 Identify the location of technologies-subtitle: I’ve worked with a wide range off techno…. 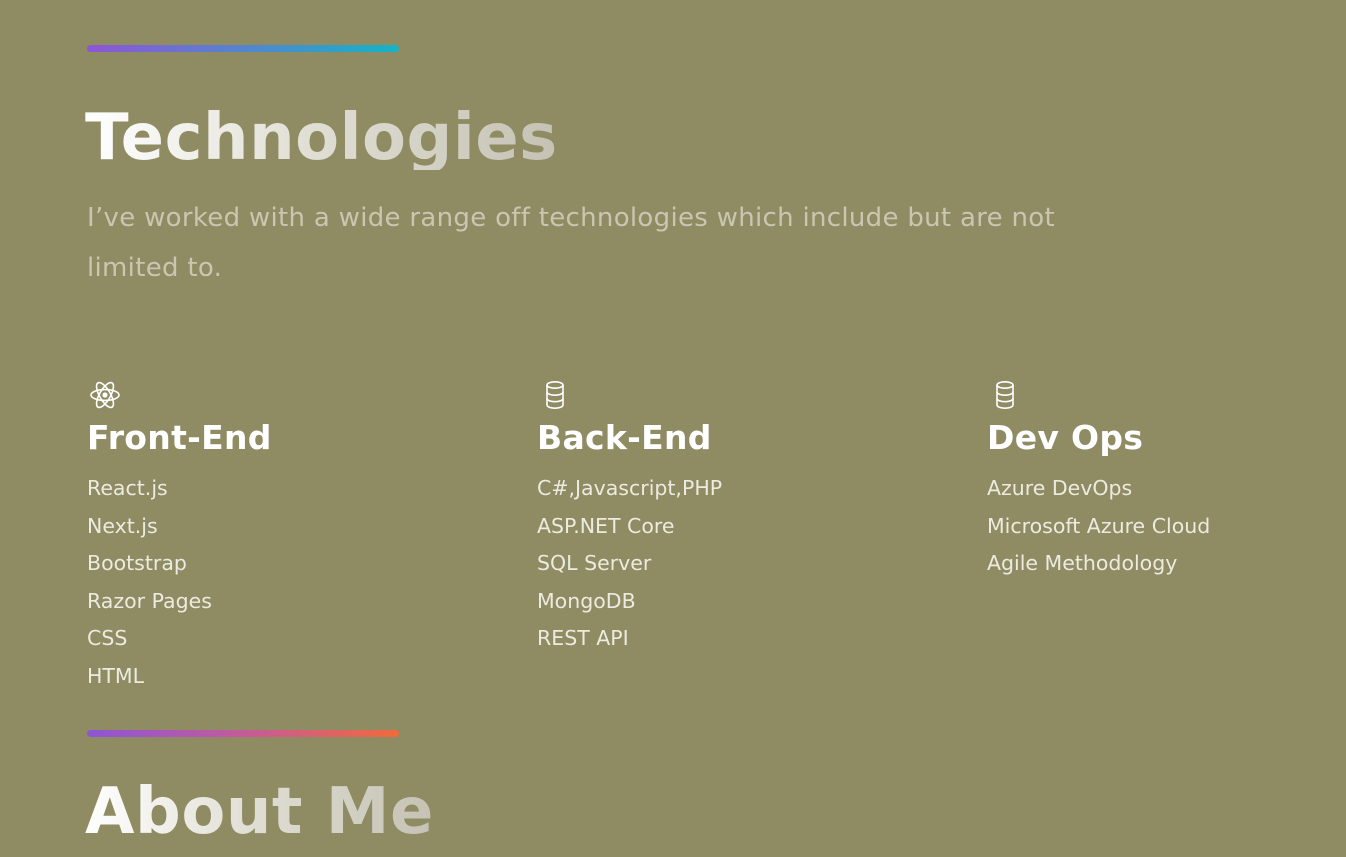
(571, 243).